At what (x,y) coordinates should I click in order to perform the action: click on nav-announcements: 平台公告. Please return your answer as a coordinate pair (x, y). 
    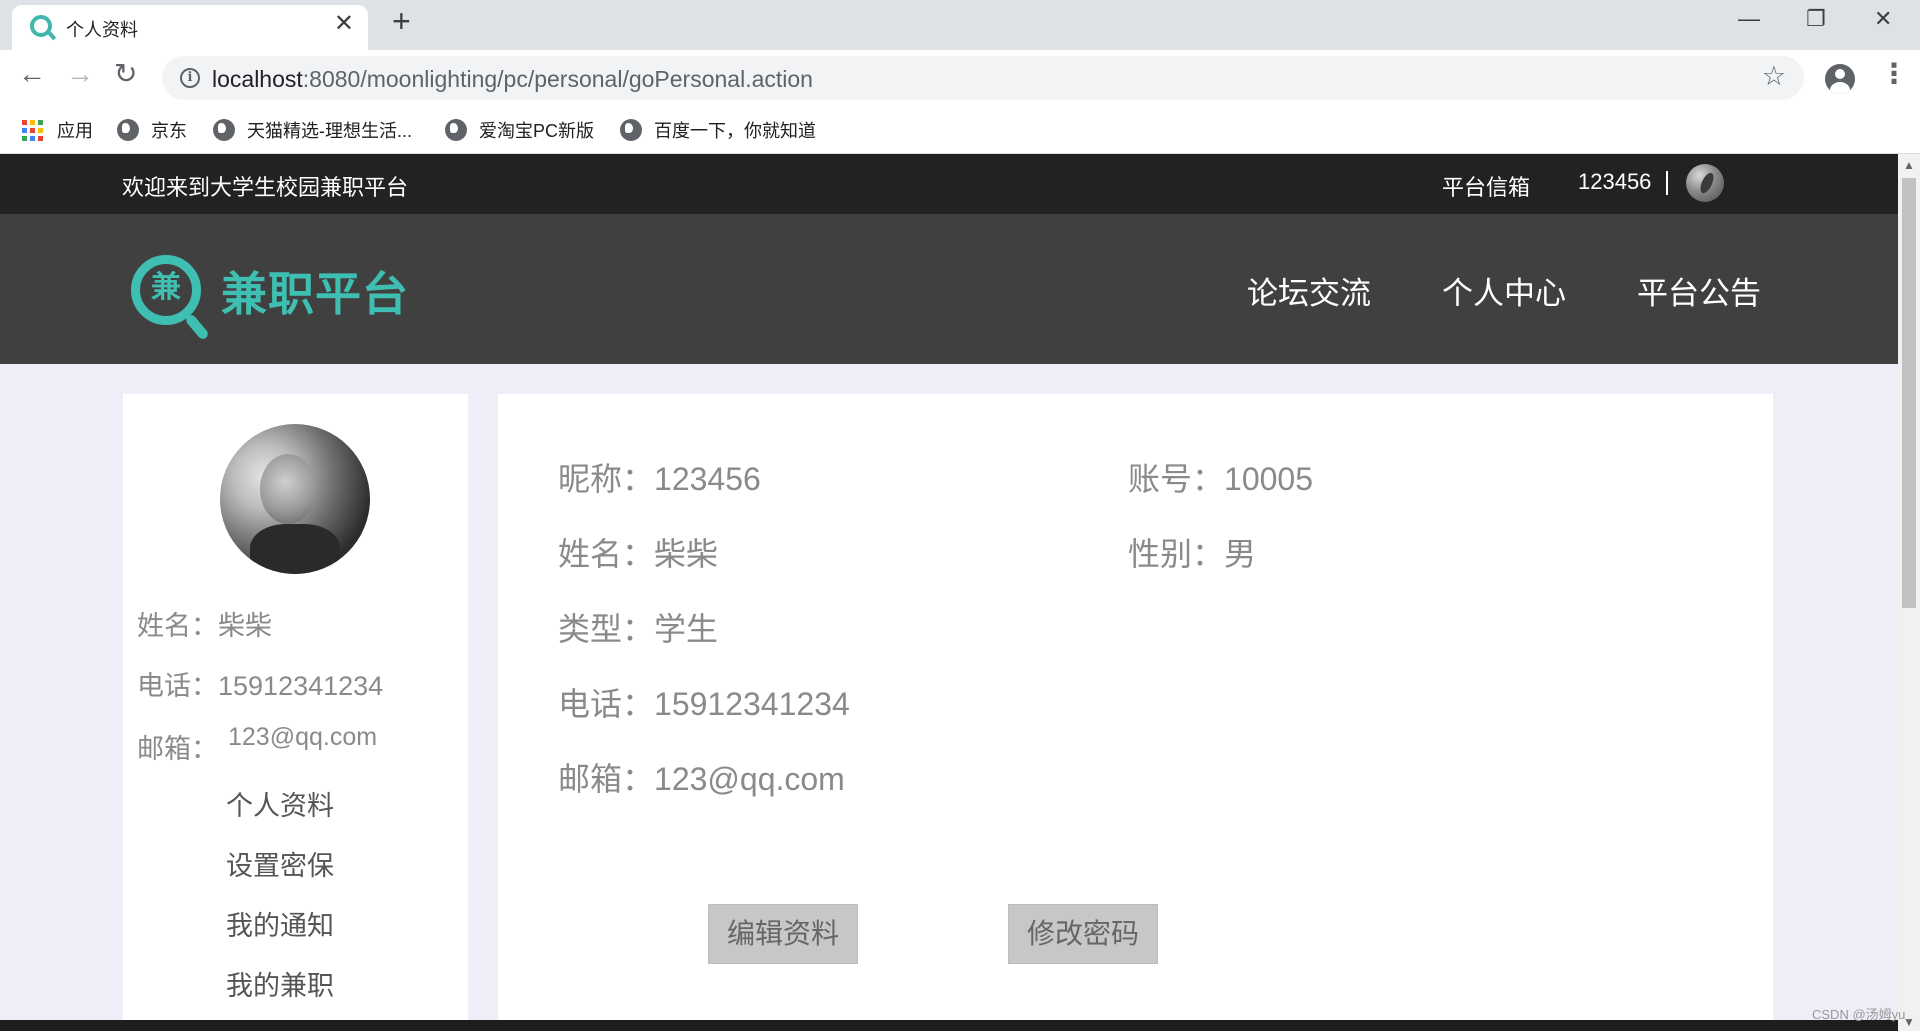
    Looking at the image, I should click on (1699, 290).